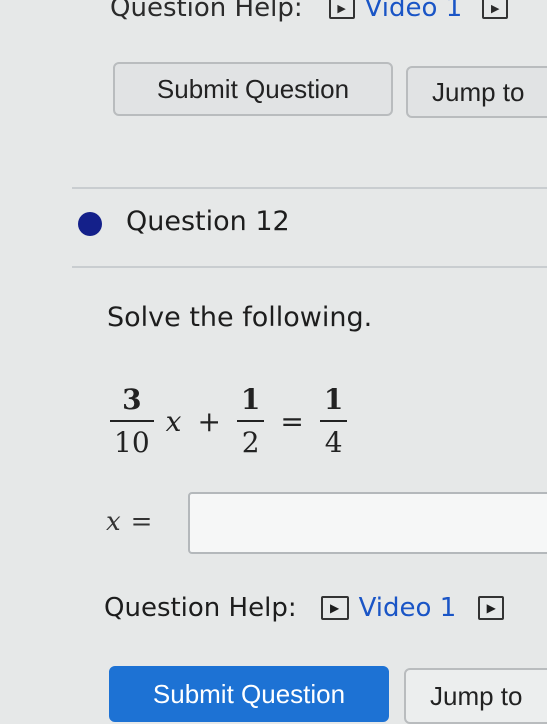 Image resolution: width=547 pixels, height=724 pixels. I want to click on question-help-label: Question Help:, so click(200, 608).